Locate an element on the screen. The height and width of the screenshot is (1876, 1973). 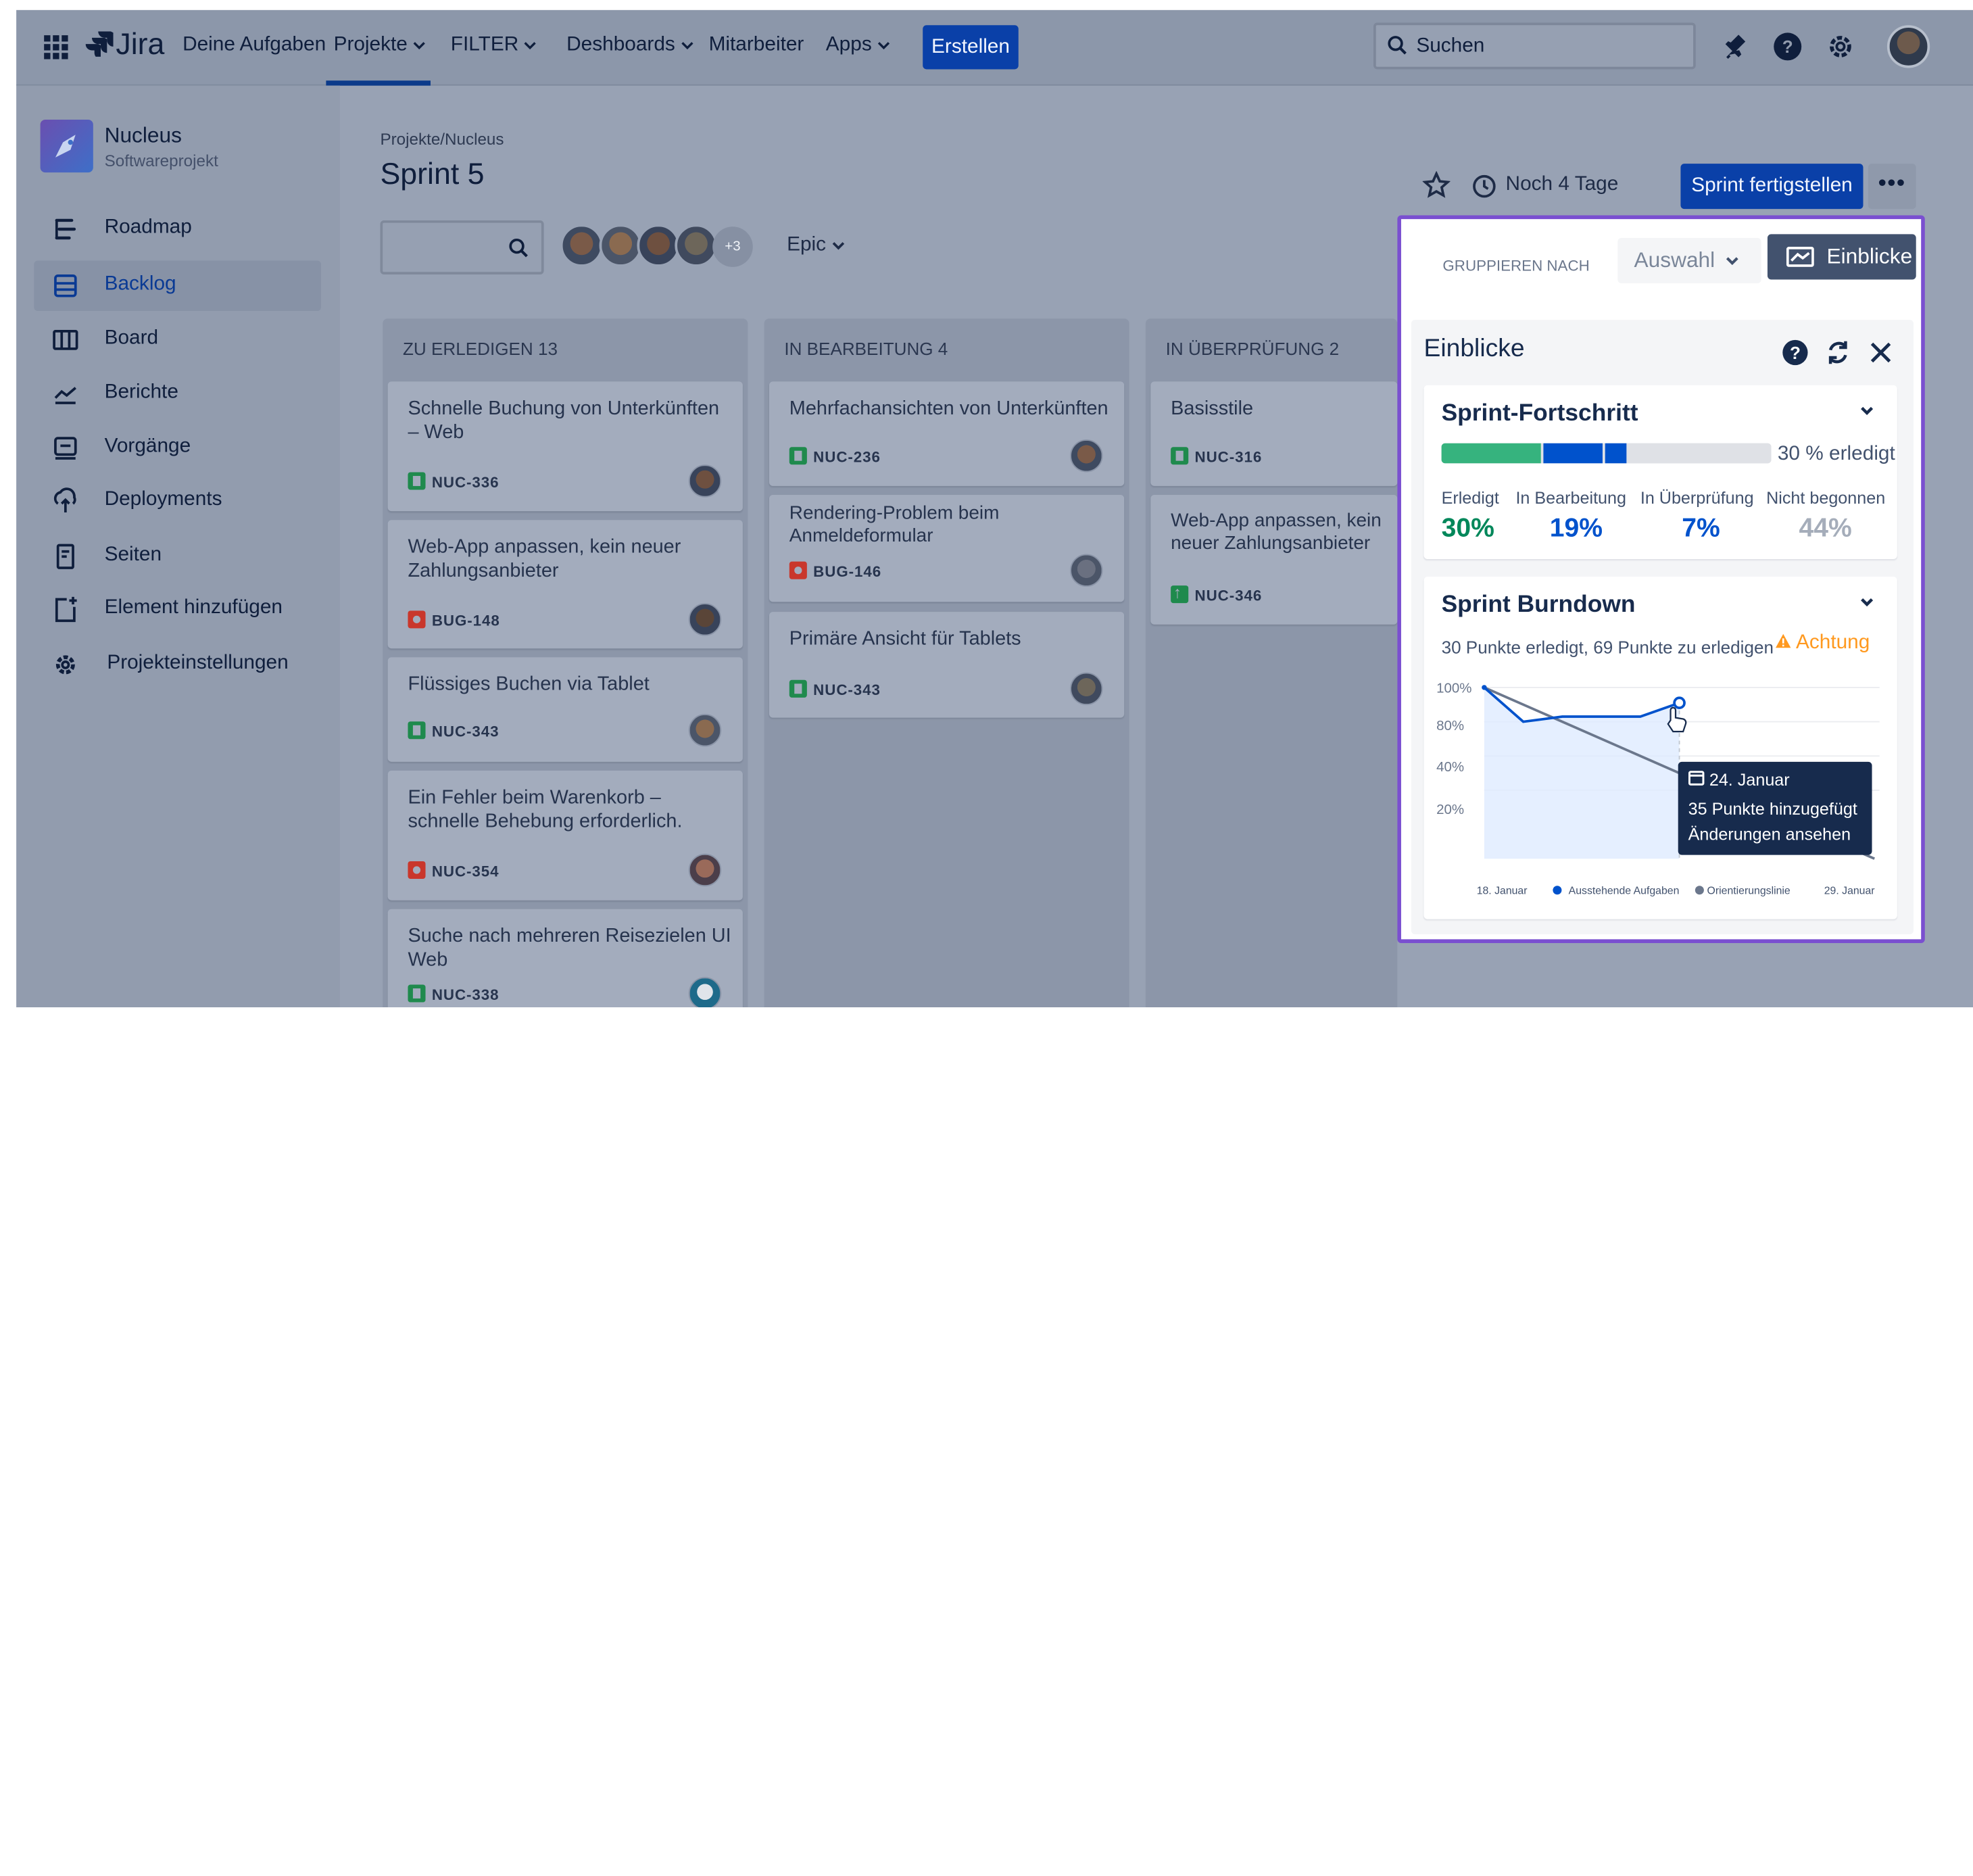
sidebar-item-label: Roadmap is located at coordinates (148, 227).